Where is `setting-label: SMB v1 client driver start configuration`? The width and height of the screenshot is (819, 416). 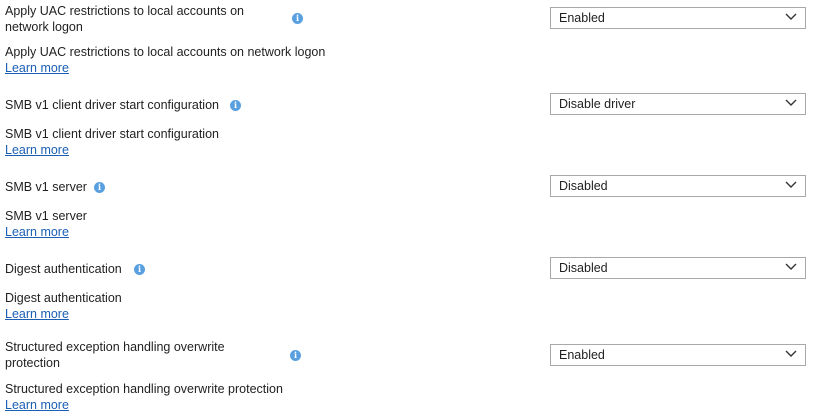
setting-label: SMB v1 client driver start configuration is located at coordinates (155, 105).